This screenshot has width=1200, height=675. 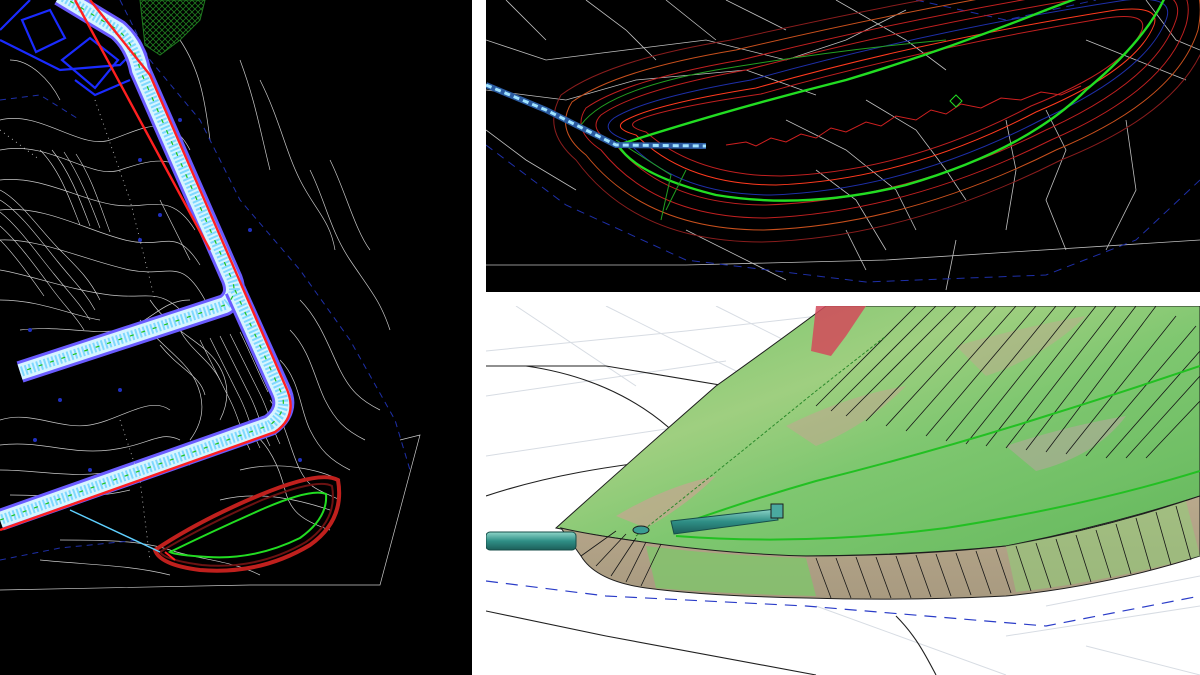 I want to click on detention-pond, so click(x=247, y=524).